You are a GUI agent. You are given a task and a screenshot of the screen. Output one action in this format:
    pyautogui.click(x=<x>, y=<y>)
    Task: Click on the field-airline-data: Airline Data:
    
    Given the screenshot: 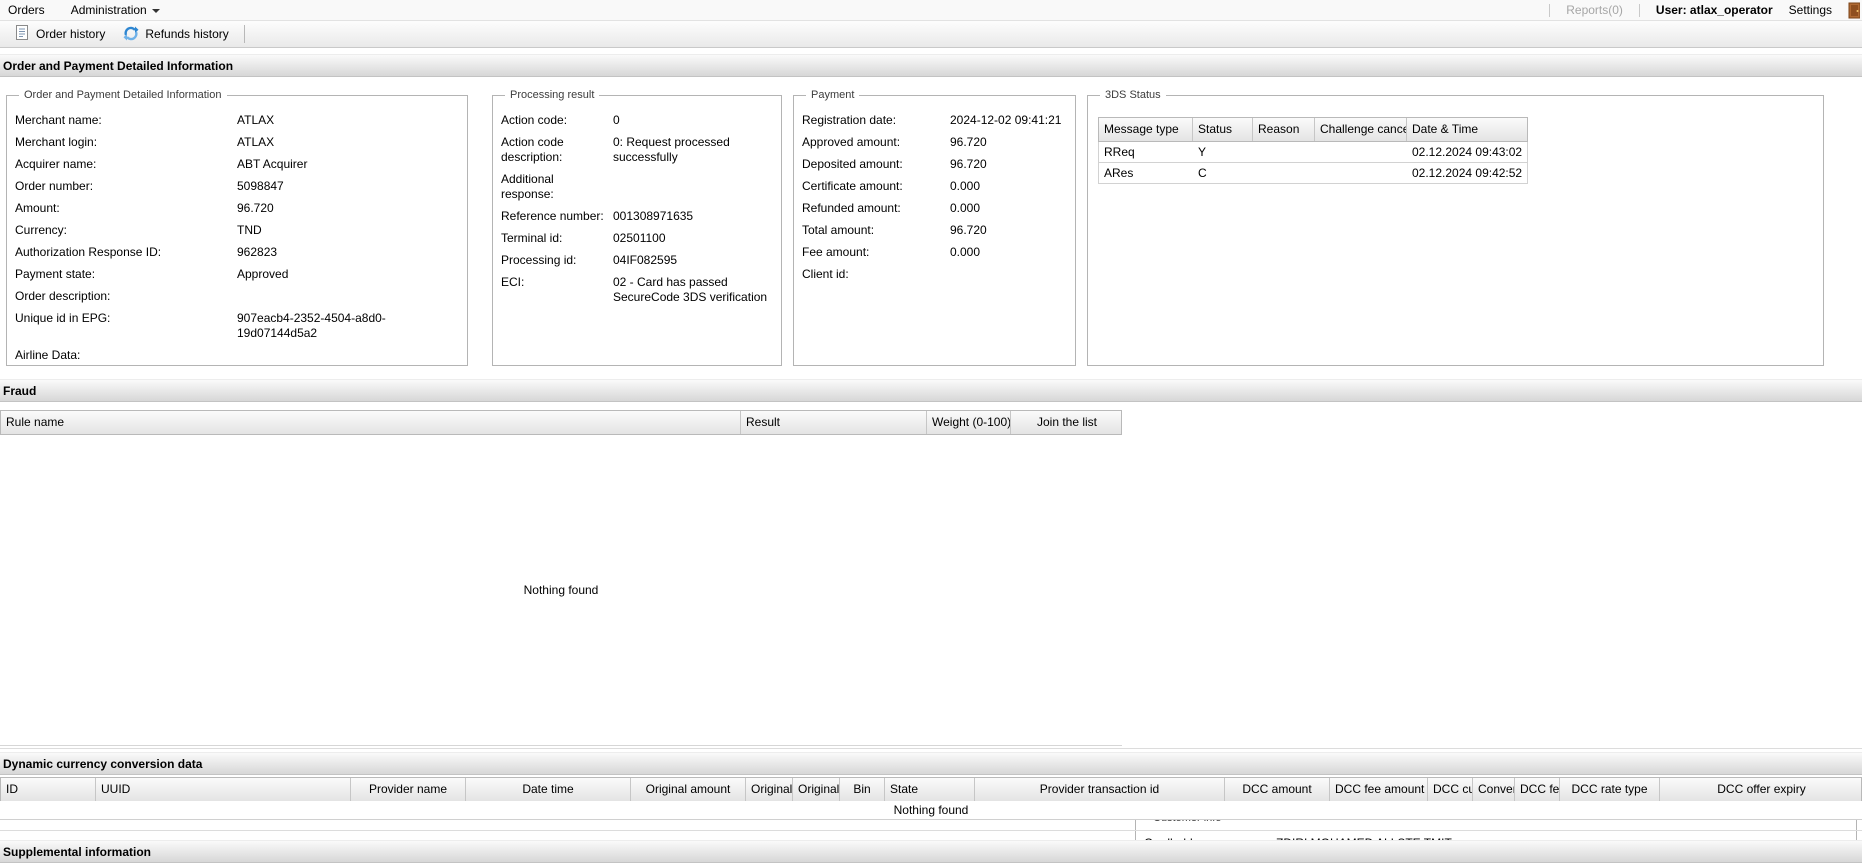 What is the action you would take?
    pyautogui.click(x=48, y=355)
    